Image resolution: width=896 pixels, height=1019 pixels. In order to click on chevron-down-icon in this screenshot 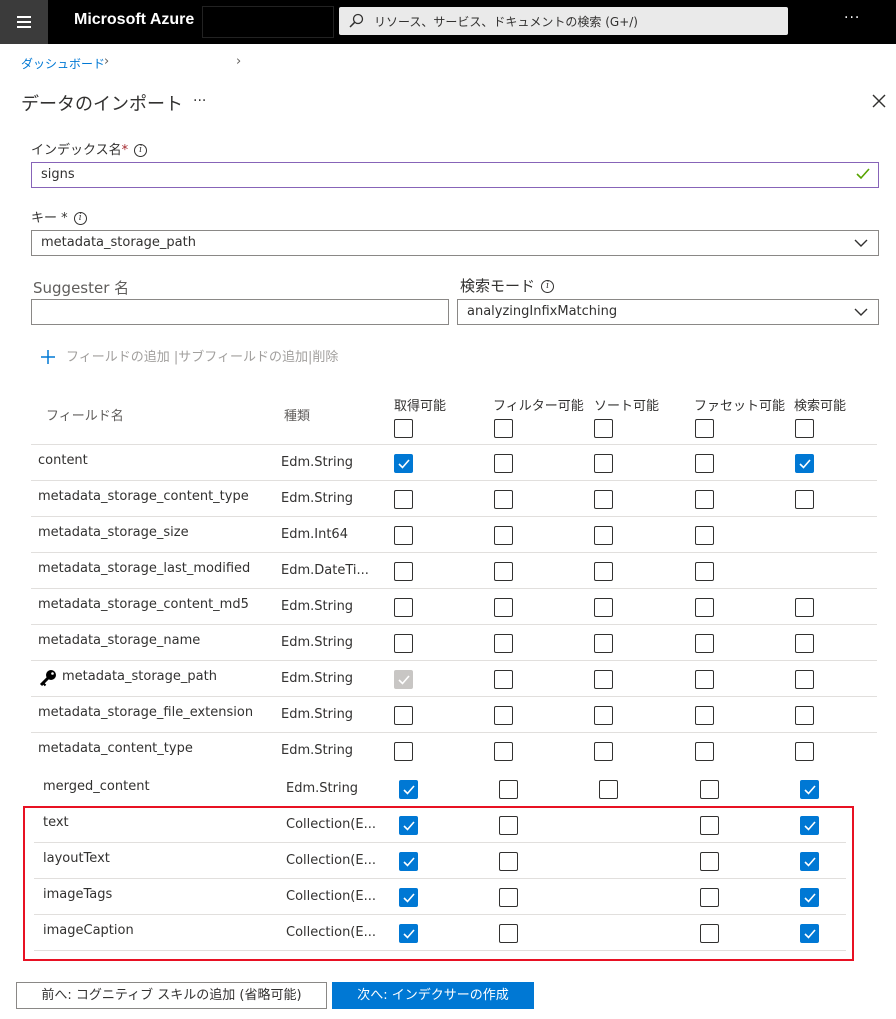, I will do `click(861, 312)`.